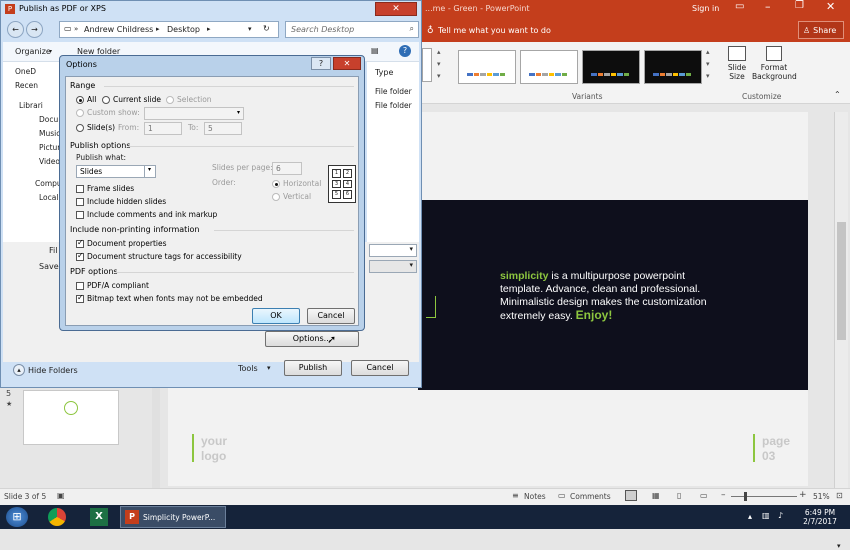 The width and height of the screenshot is (850, 550). What do you see at coordinates (705, 8) in the screenshot?
I see `sign-in-link: Sign in` at bounding box center [705, 8].